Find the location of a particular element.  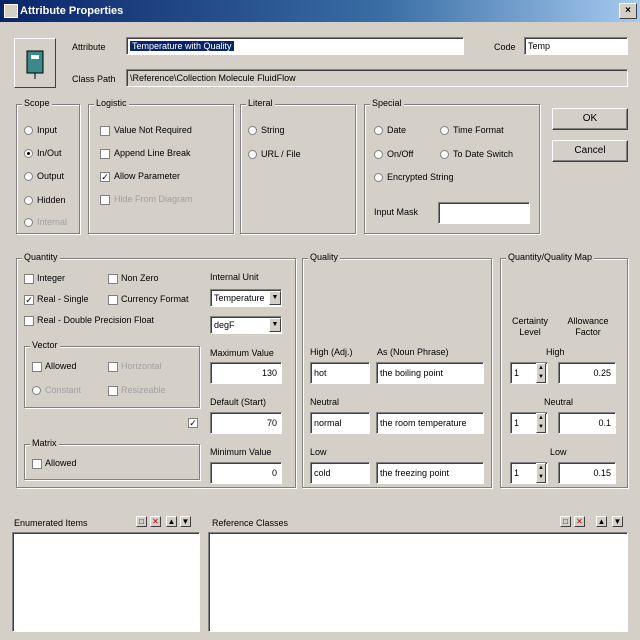

neutral-factor-input: 0.1 is located at coordinates (587, 423).